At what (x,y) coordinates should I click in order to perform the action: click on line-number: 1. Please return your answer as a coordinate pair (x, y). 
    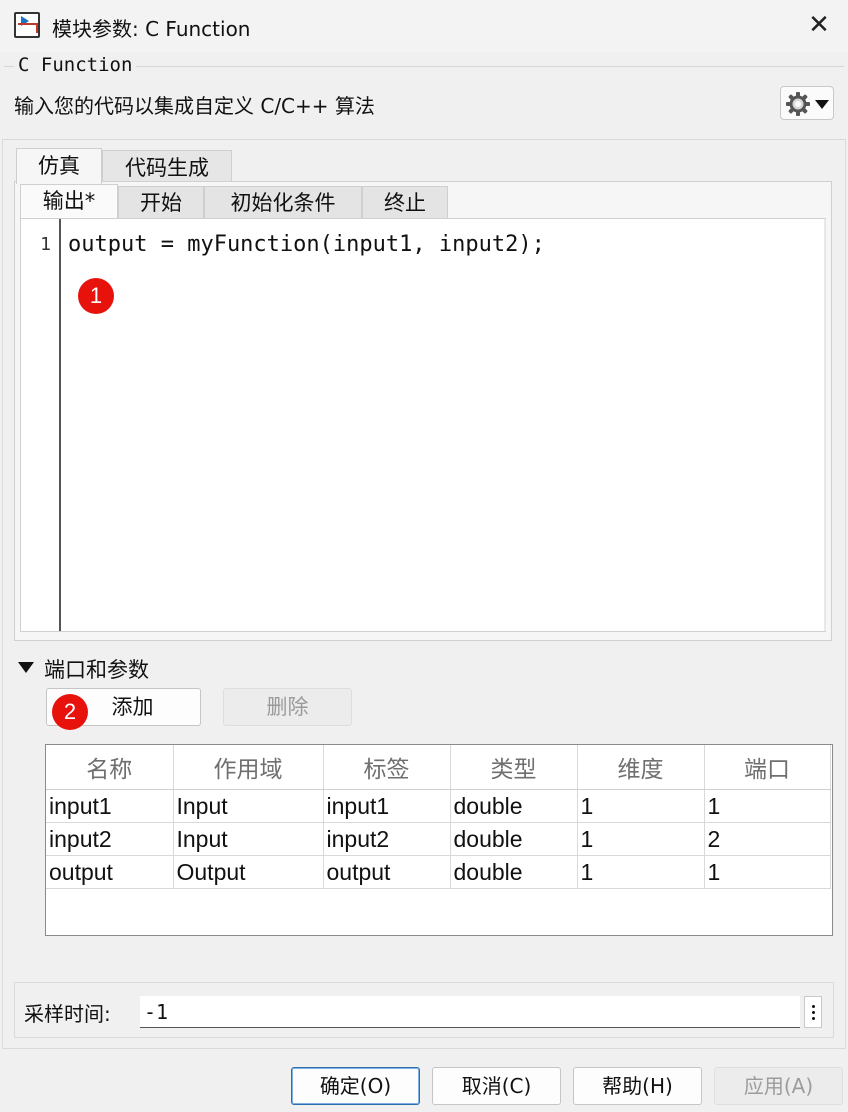
    Looking at the image, I should click on (45, 244).